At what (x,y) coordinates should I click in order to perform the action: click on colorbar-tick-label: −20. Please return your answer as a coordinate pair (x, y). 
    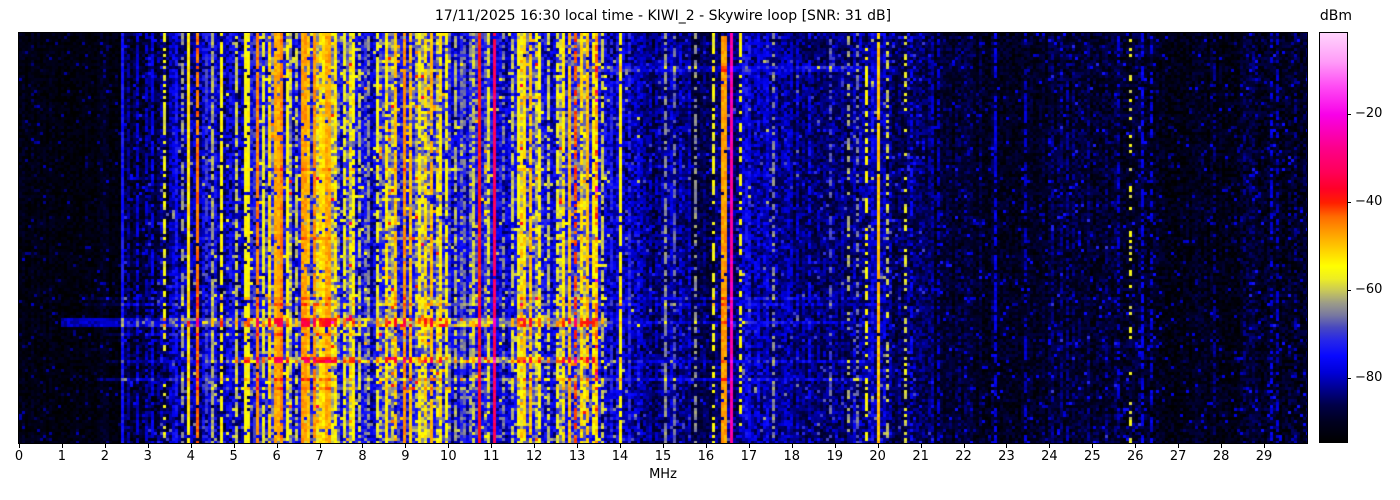
    Looking at the image, I should click on (1369, 114).